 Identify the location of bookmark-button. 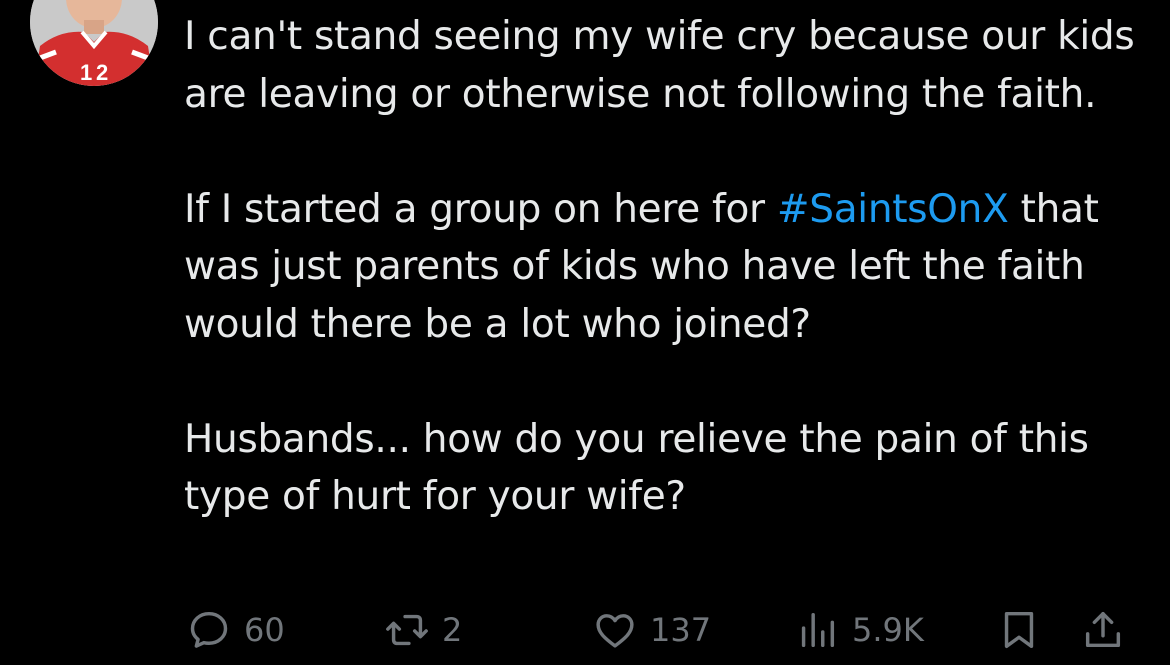
(1019, 630).